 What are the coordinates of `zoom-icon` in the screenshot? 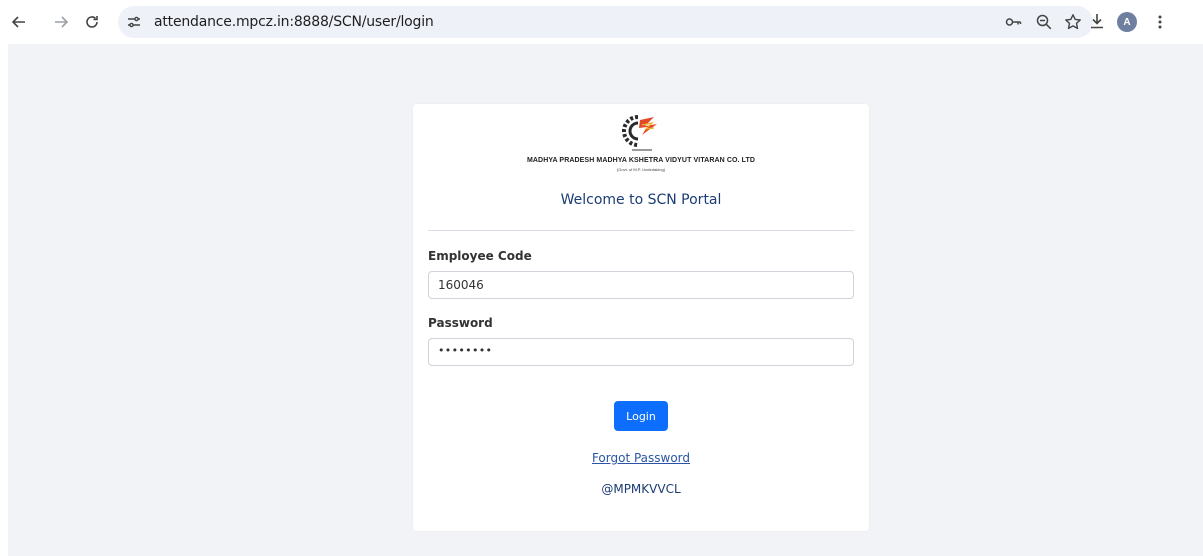 It's located at (1044, 22).